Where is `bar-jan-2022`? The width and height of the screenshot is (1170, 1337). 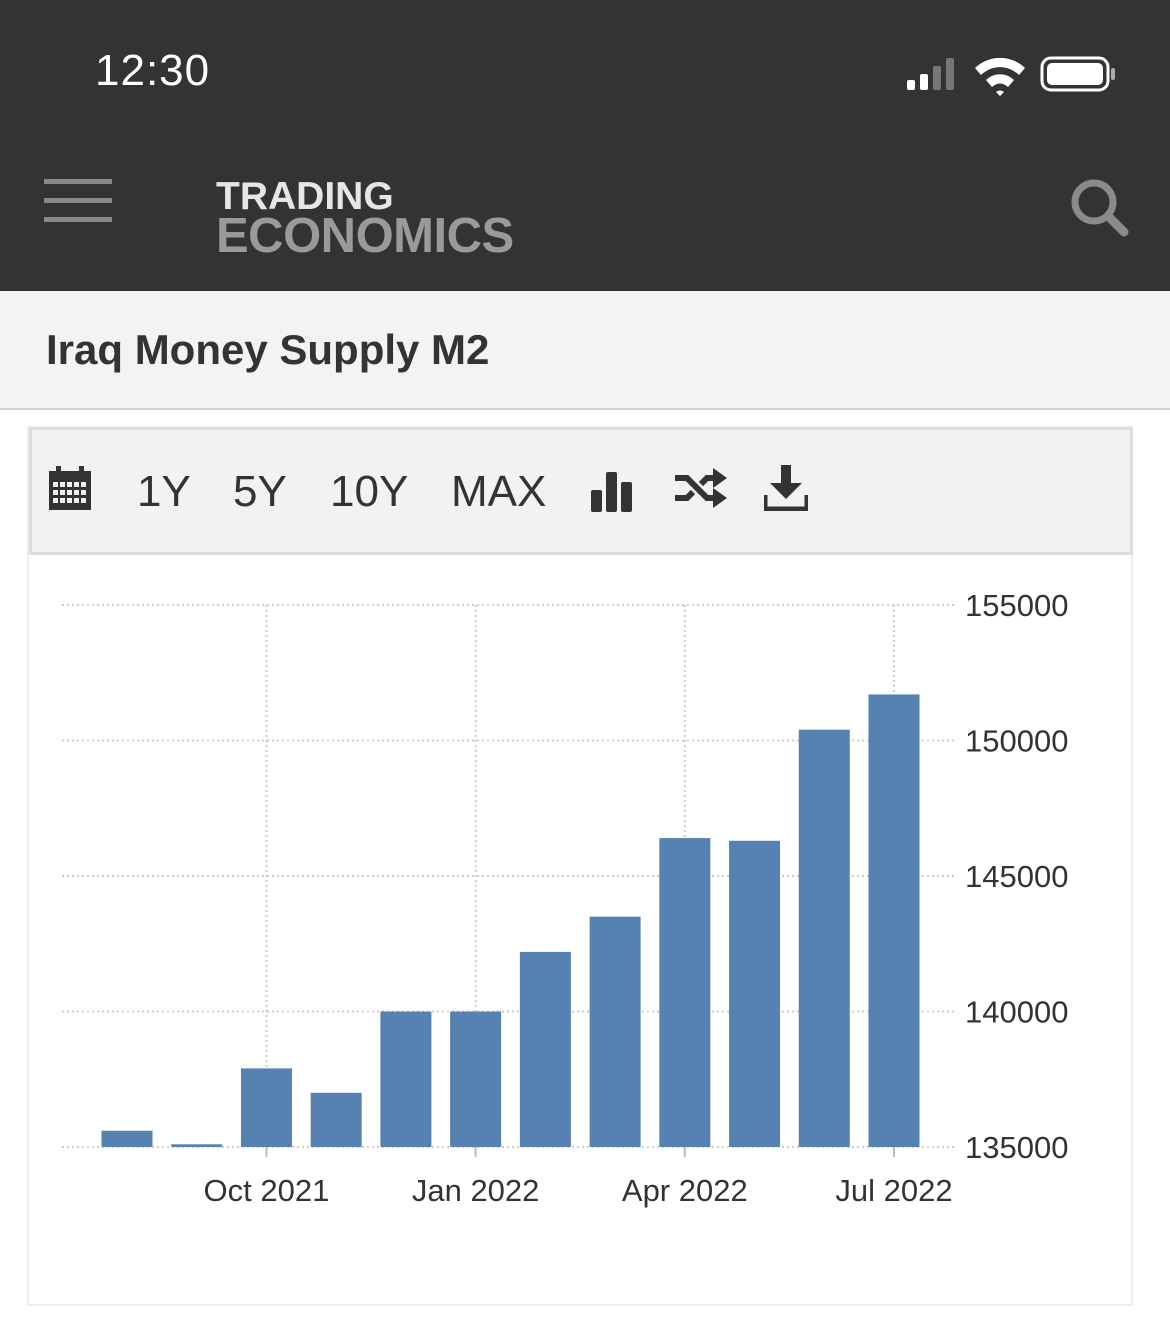 bar-jan-2022 is located at coordinates (476, 1079).